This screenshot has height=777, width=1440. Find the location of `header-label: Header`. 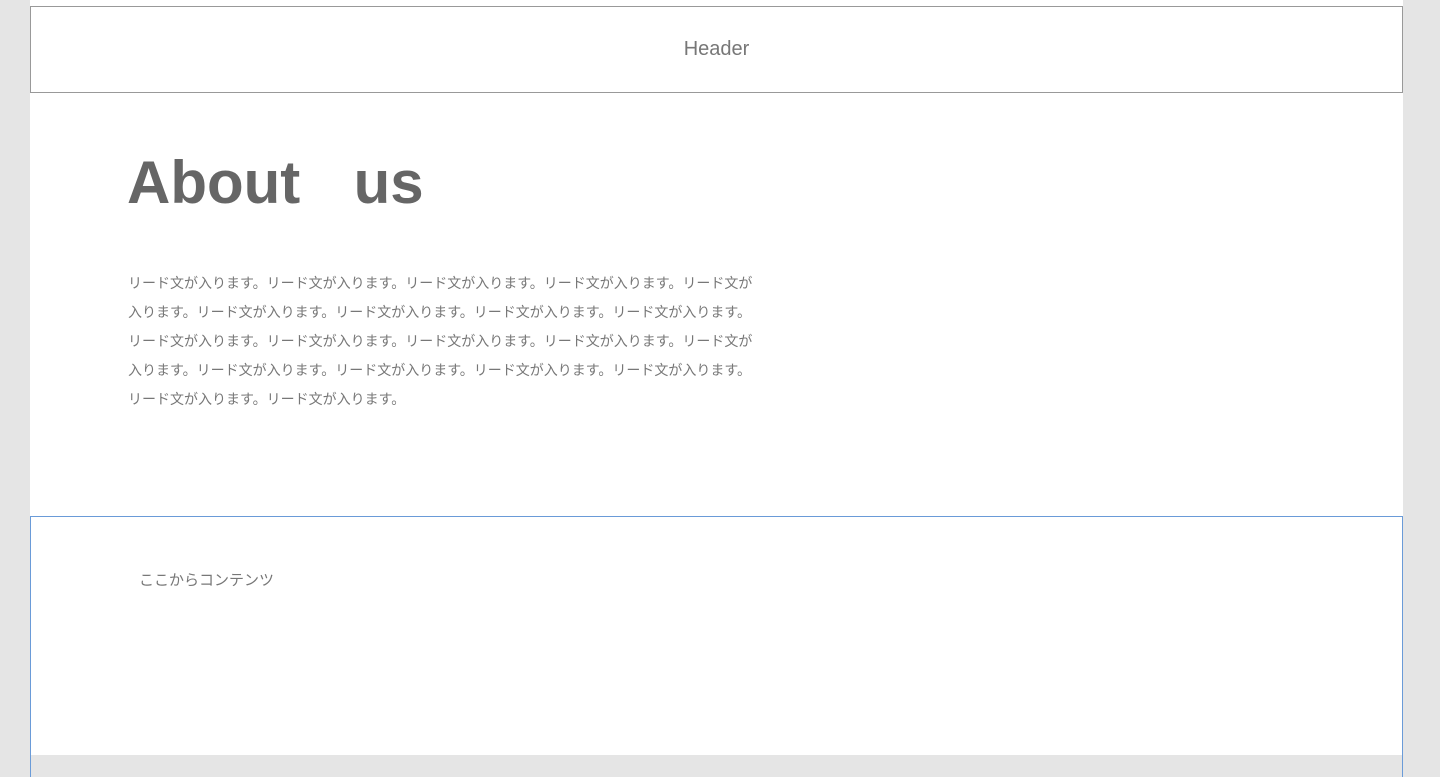

header-label: Header is located at coordinates (716, 49).